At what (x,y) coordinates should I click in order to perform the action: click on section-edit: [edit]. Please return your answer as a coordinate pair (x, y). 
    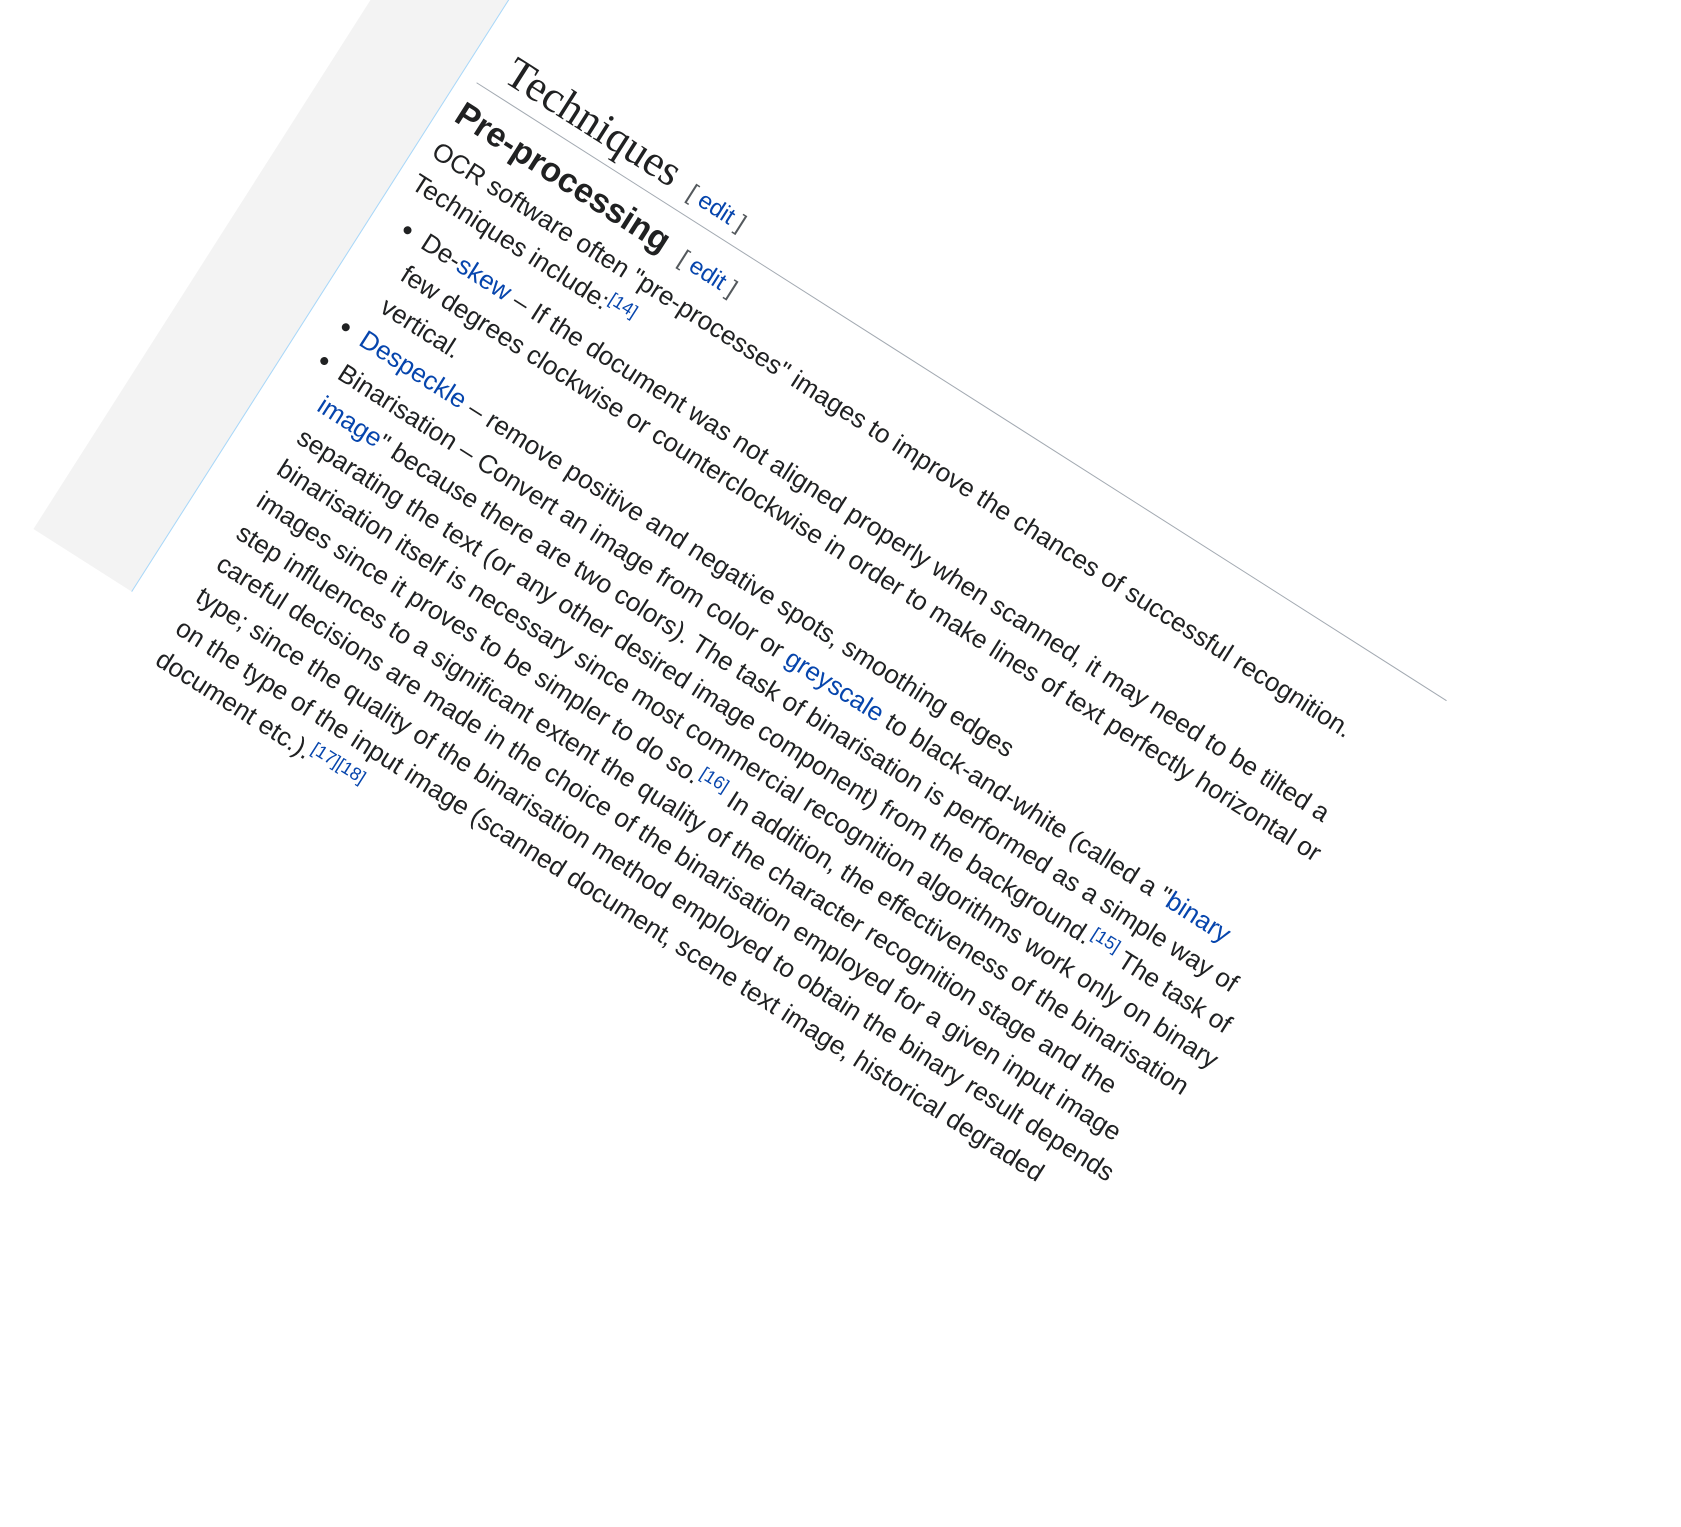
    Looking at the image, I should click on (716, 208).